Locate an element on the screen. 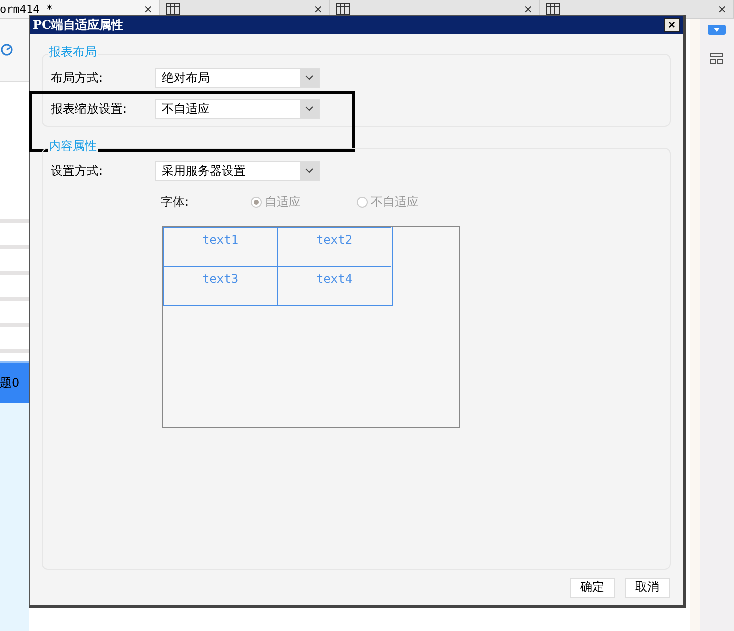  dropdown-field: 不自适应 is located at coordinates (237, 109).